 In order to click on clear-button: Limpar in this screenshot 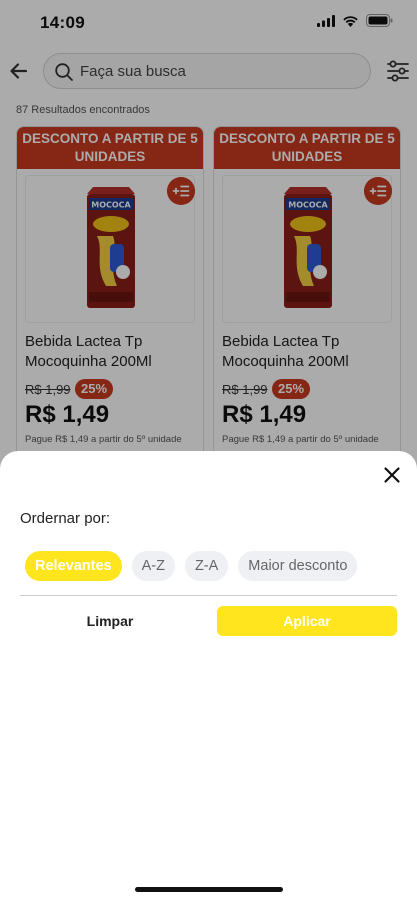, I will do `click(110, 621)`.